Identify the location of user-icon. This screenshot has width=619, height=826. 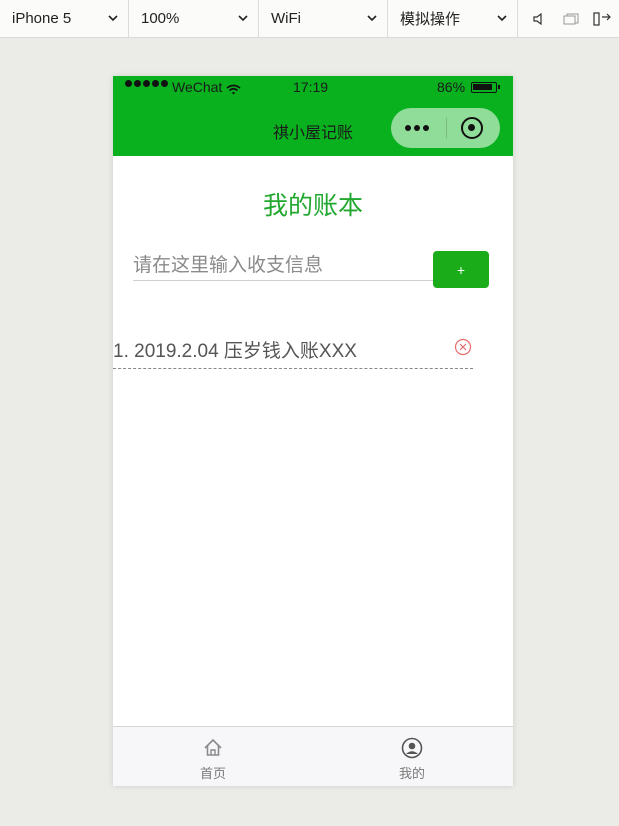
(412, 748).